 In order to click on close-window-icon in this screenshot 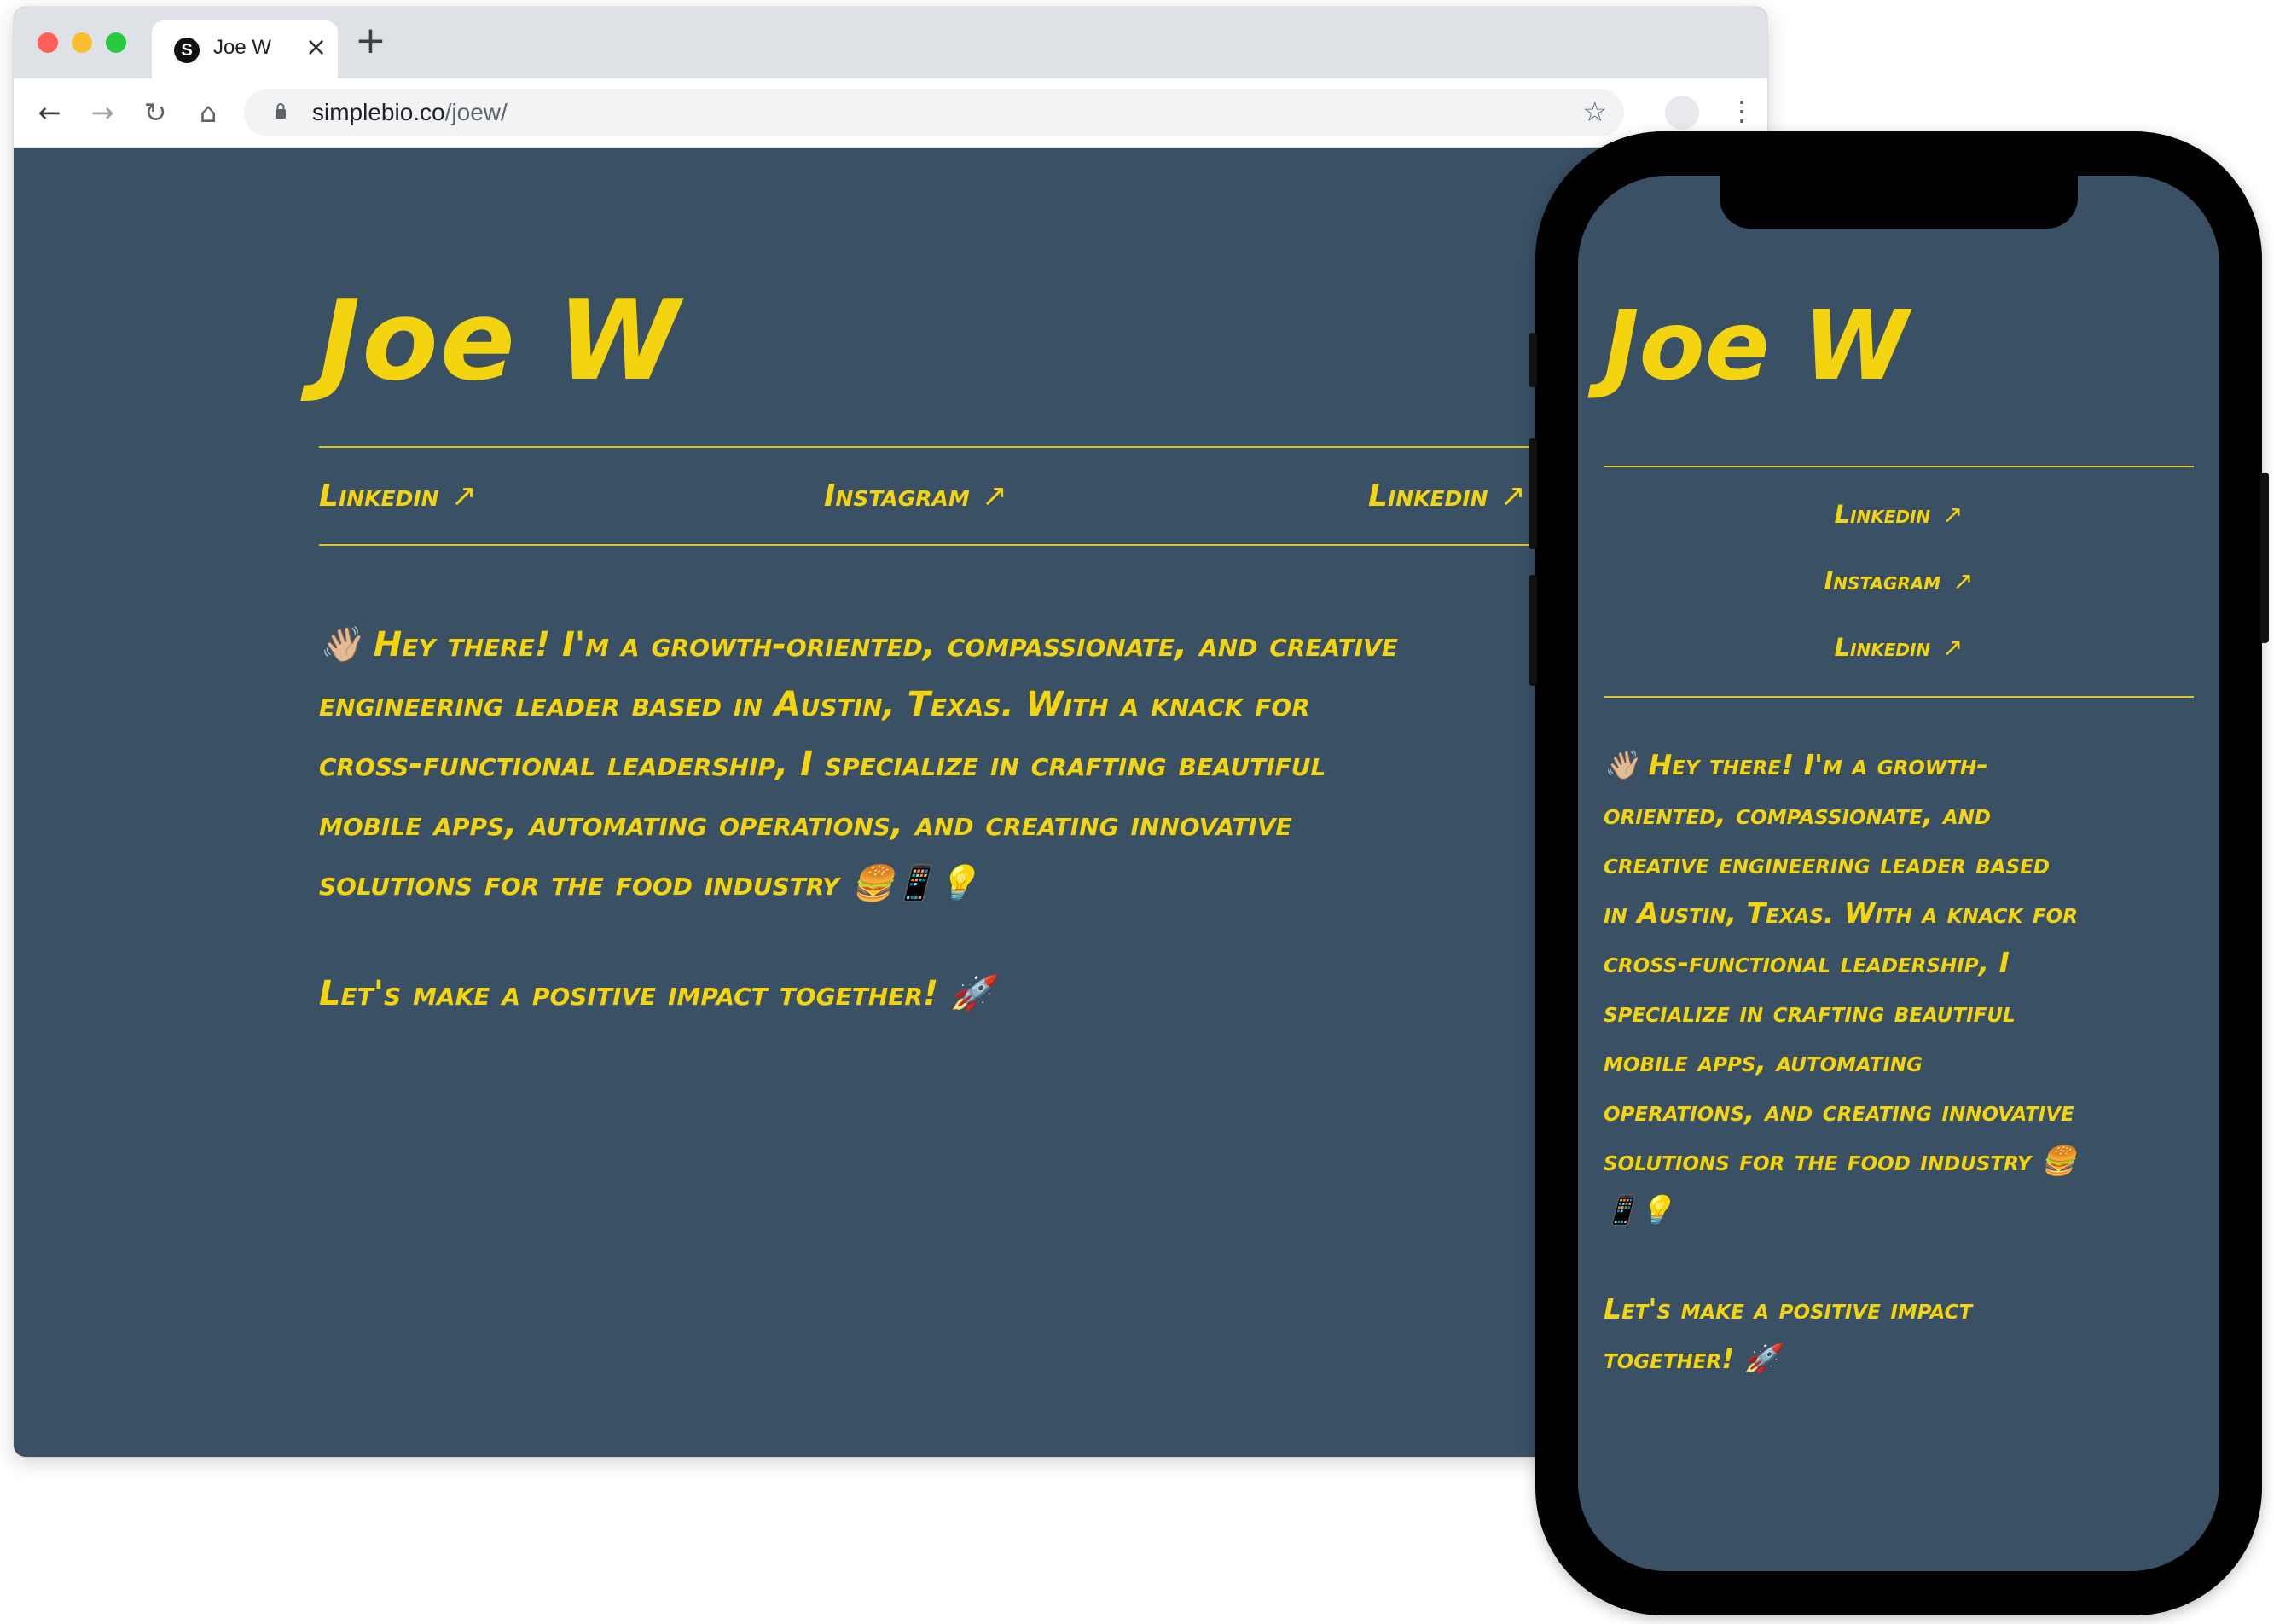, I will do `click(48, 42)`.